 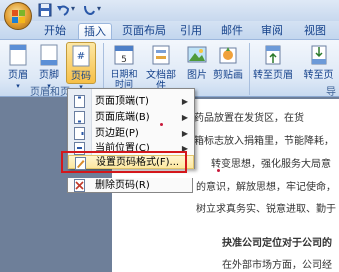 What do you see at coordinates (191, 31) in the screenshot?
I see `tab-references: 引用` at bounding box center [191, 31].